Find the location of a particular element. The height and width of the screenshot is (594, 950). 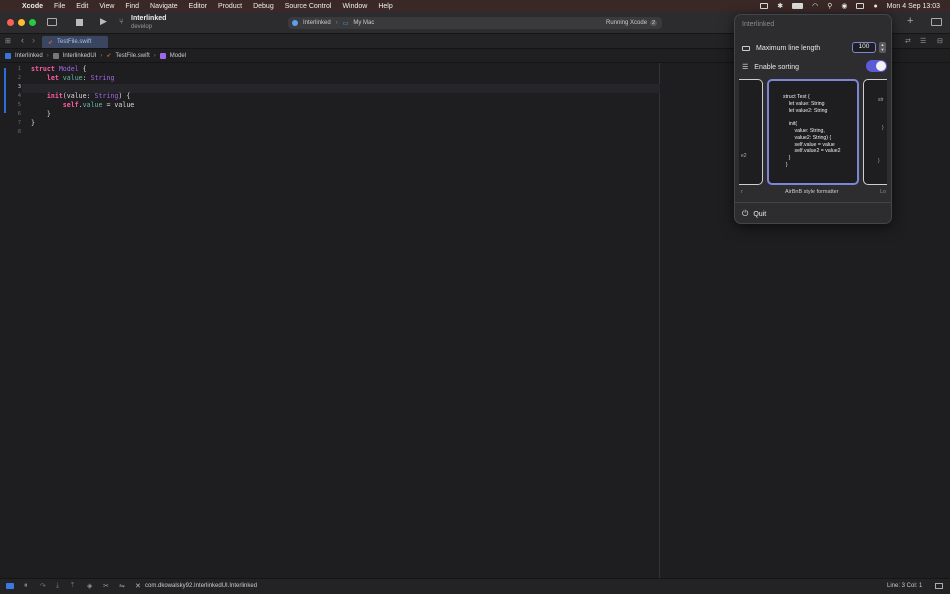

branch-name: develop is located at coordinates (142, 27).